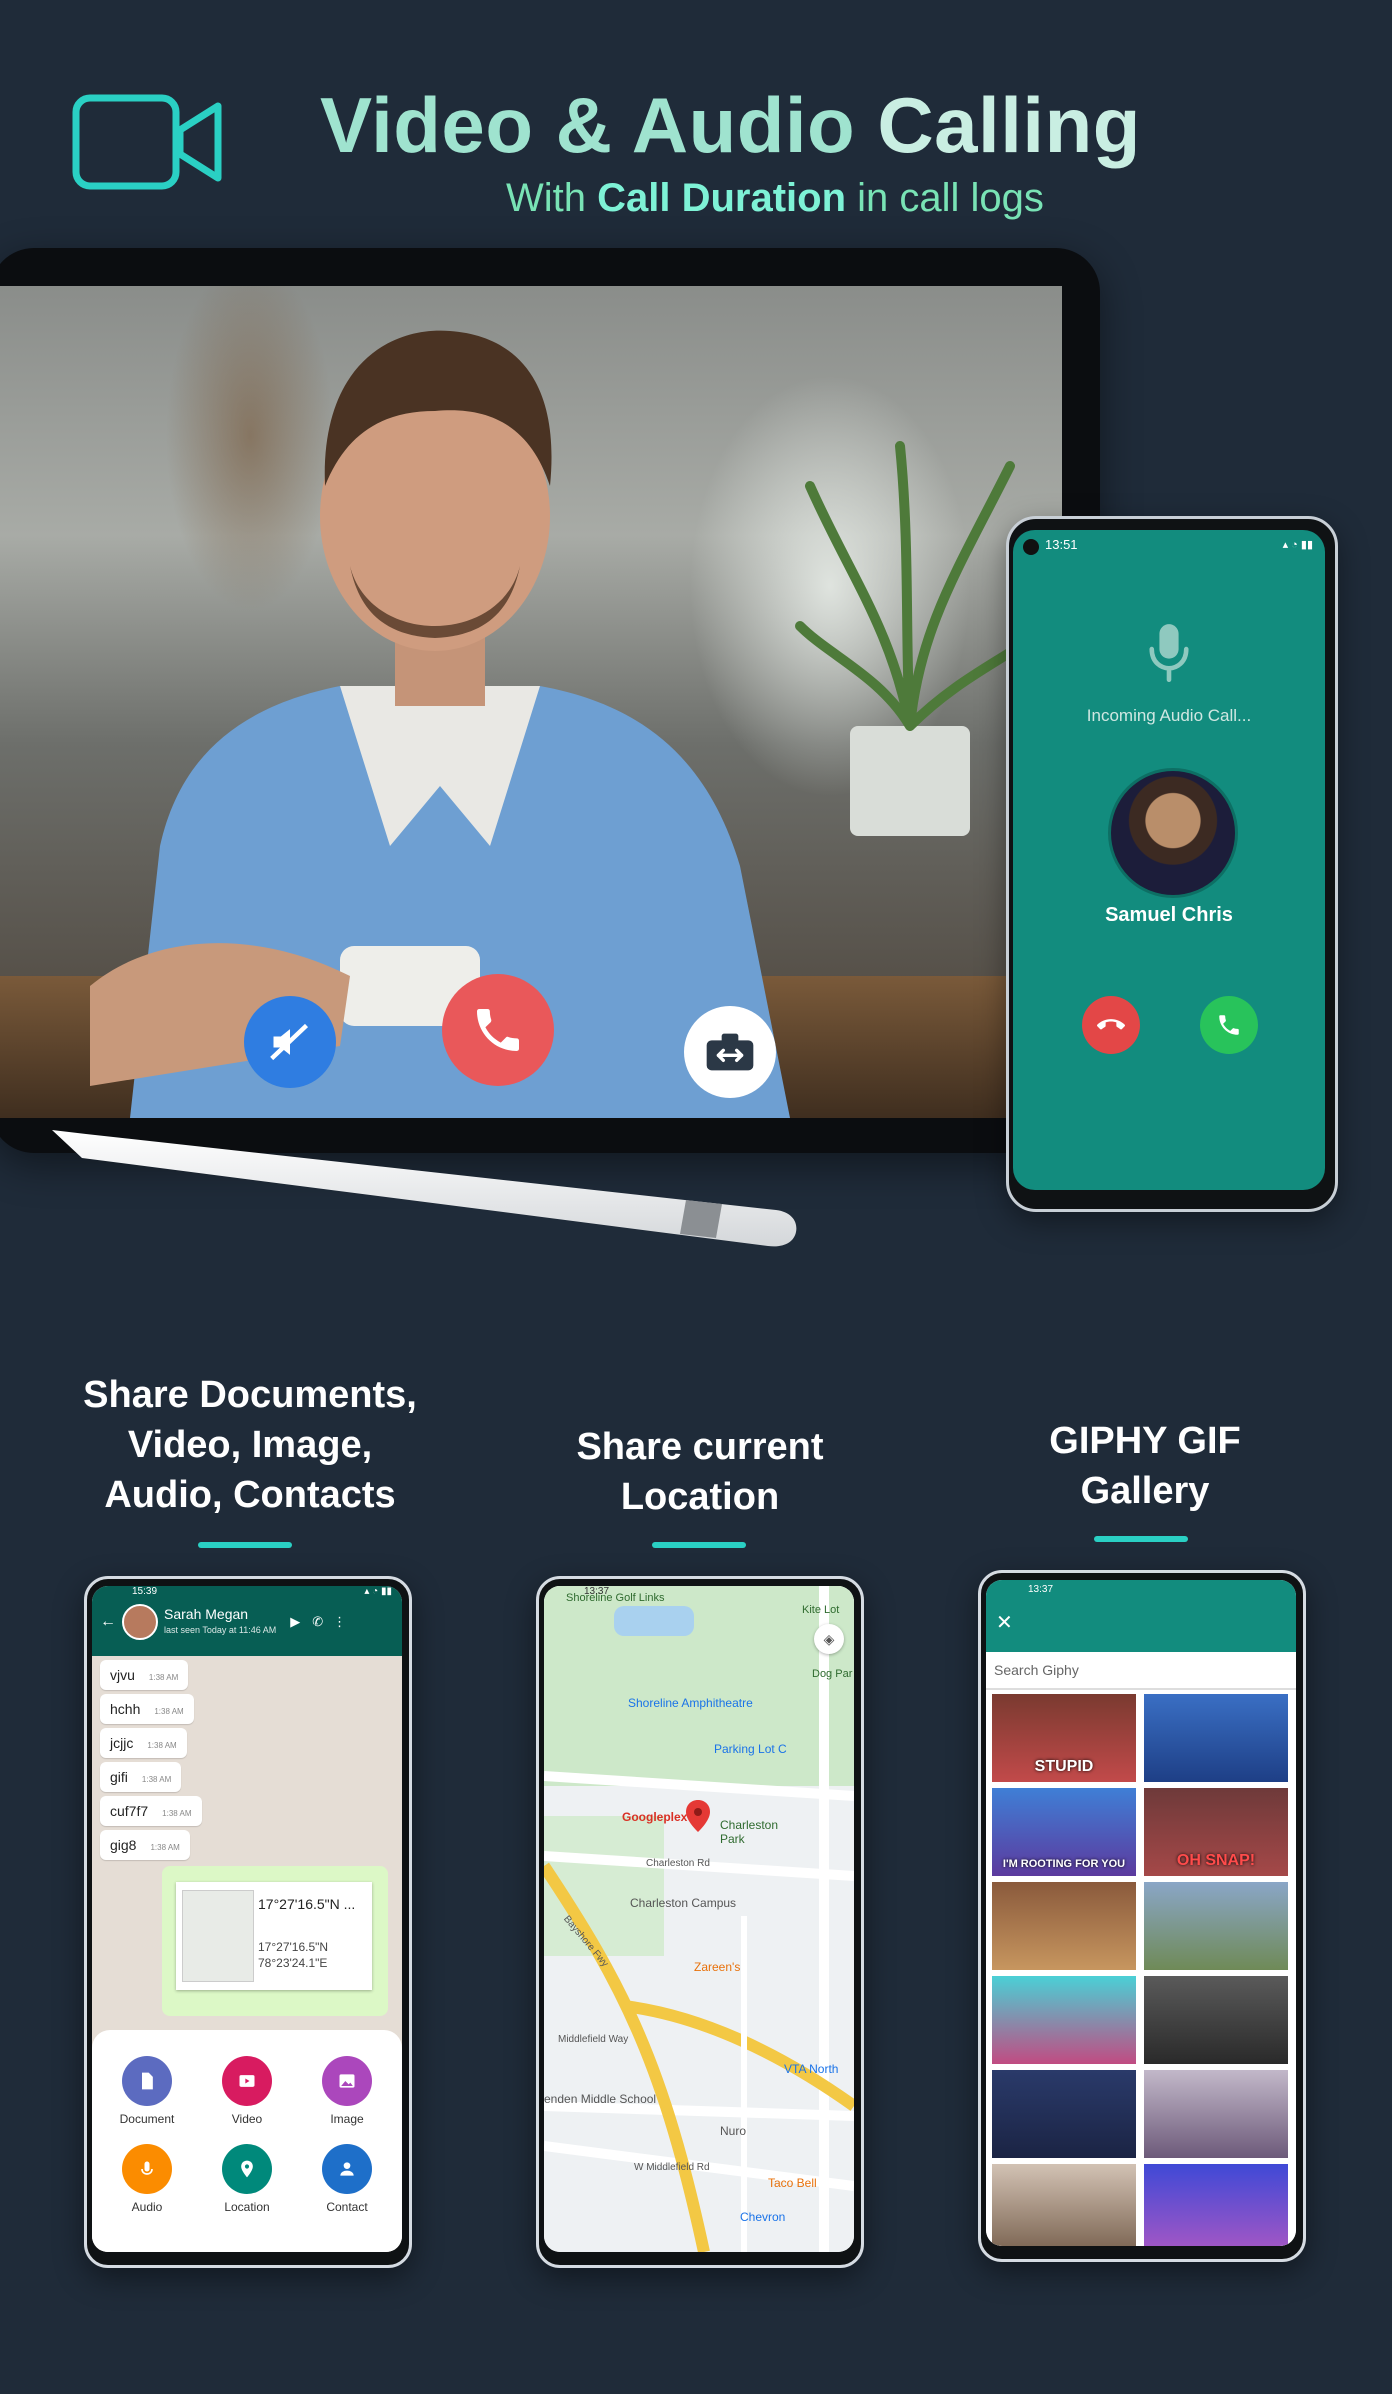  What do you see at coordinates (1064, 1766) in the screenshot?
I see `gif-caption: STUPID` at bounding box center [1064, 1766].